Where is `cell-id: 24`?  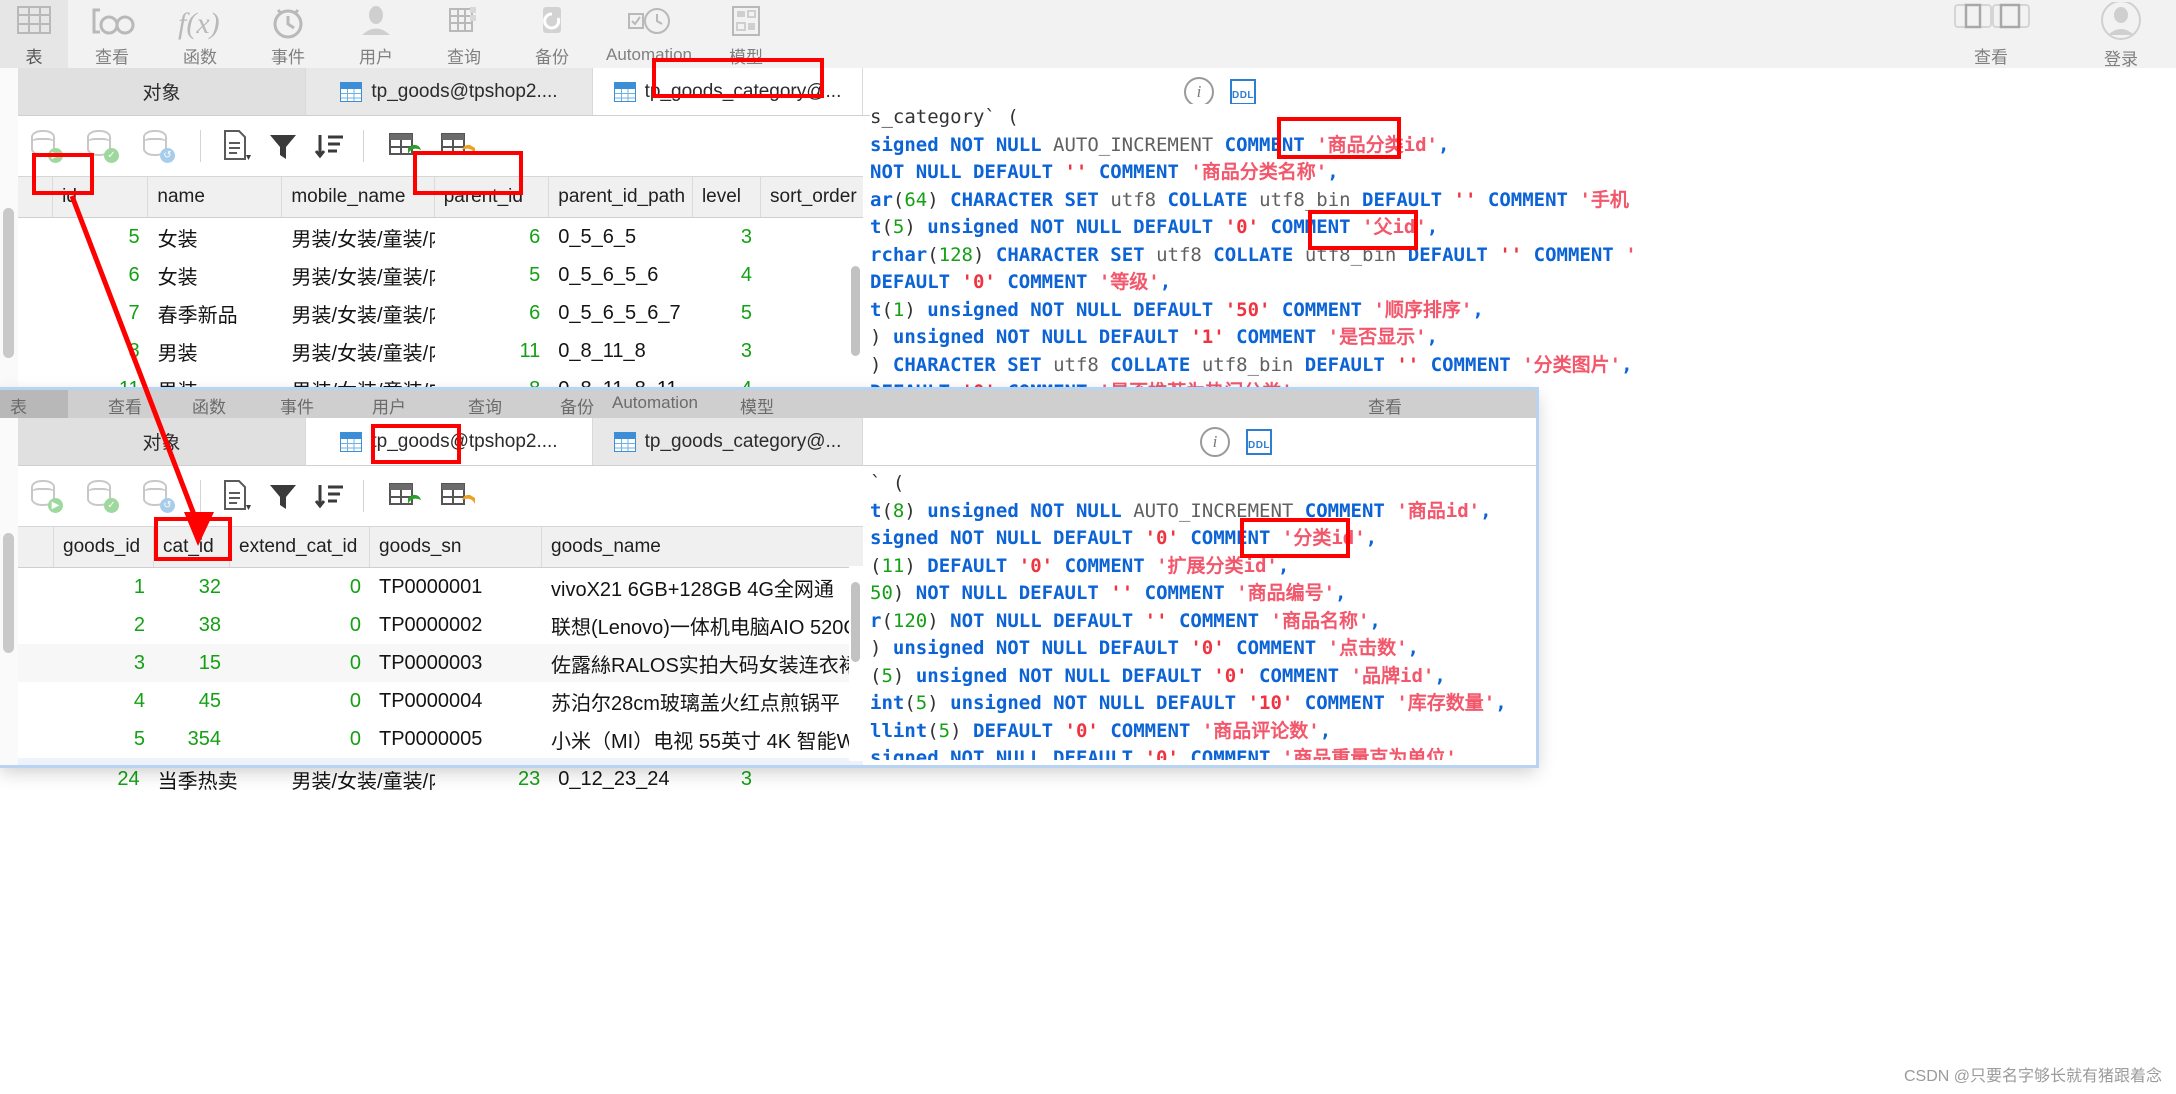 cell-id: 24 is located at coordinates (100, 779).